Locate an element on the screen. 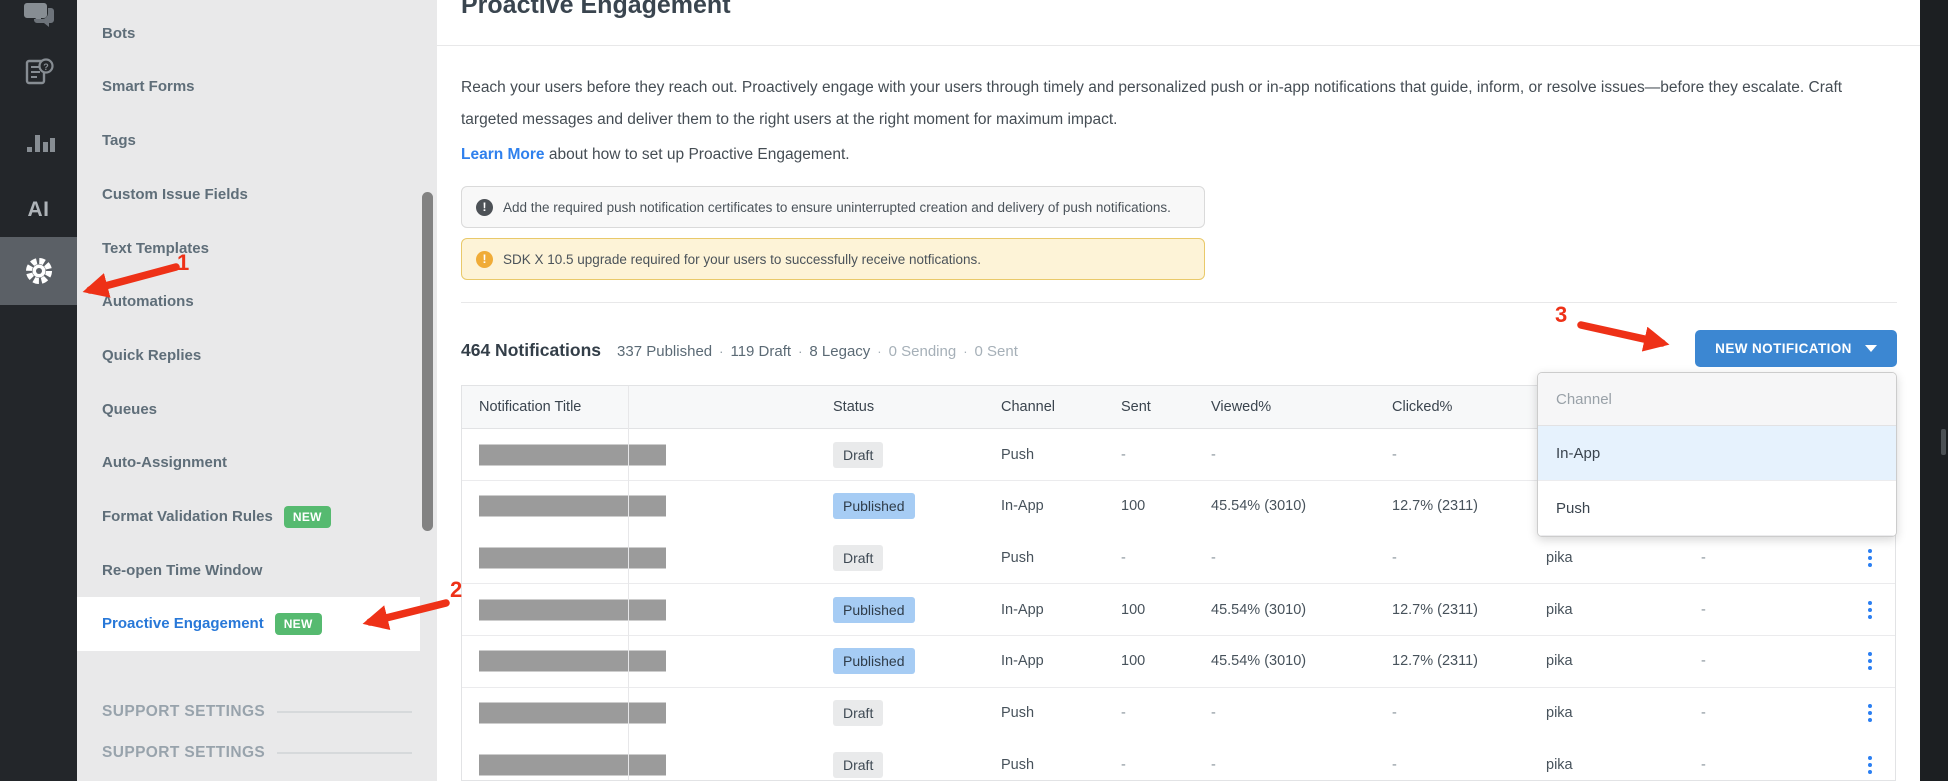 Image resolution: width=1948 pixels, height=781 pixels. sidebar-item-label: Re-open Time Window is located at coordinates (182, 570).